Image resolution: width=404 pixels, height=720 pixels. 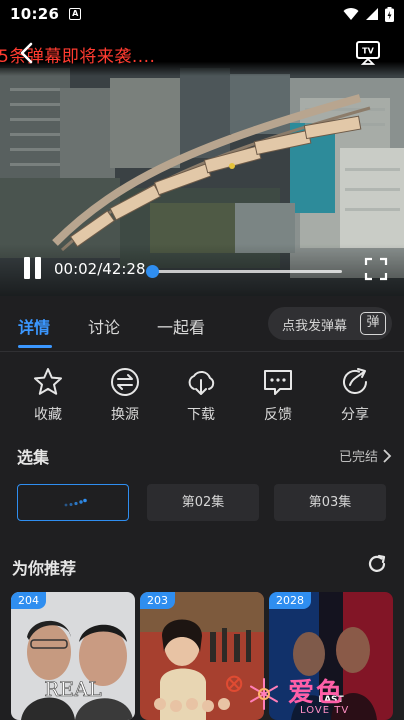 What do you see at coordinates (33, 457) in the screenshot?
I see `episodes-title: 选集` at bounding box center [33, 457].